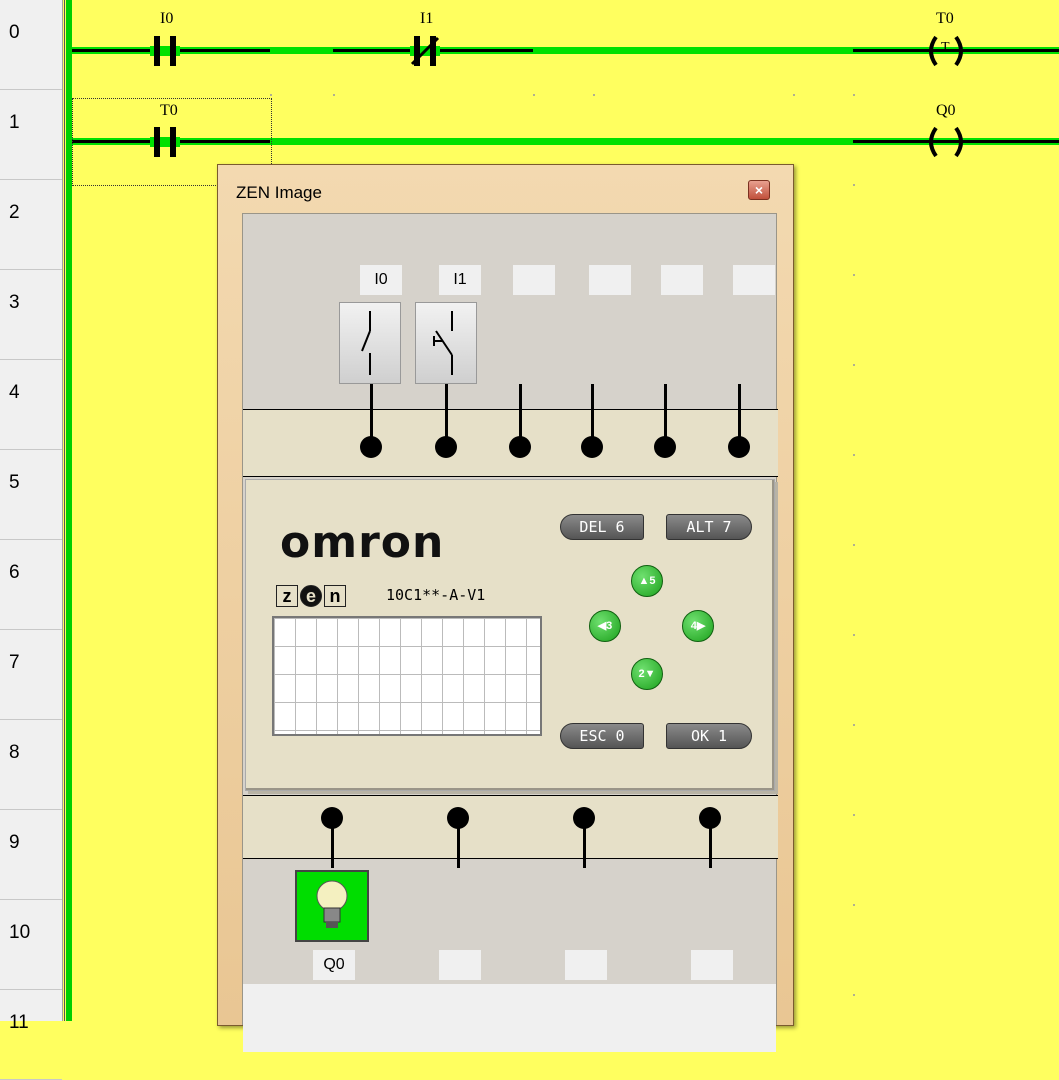 This screenshot has width=1059, height=1080. Describe the element at coordinates (509, 1018) in the screenshot. I see `panel-bottom` at that location.